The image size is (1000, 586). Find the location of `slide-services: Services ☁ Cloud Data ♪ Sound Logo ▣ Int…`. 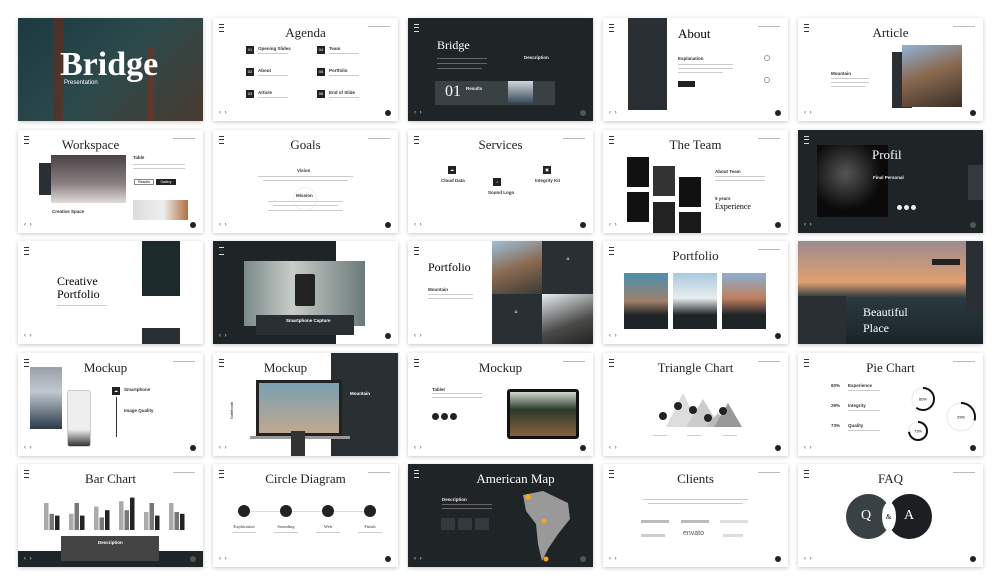

slide-services: Services ☁ Cloud Data ♪ Sound Logo ▣ Int… is located at coordinates (500, 181).